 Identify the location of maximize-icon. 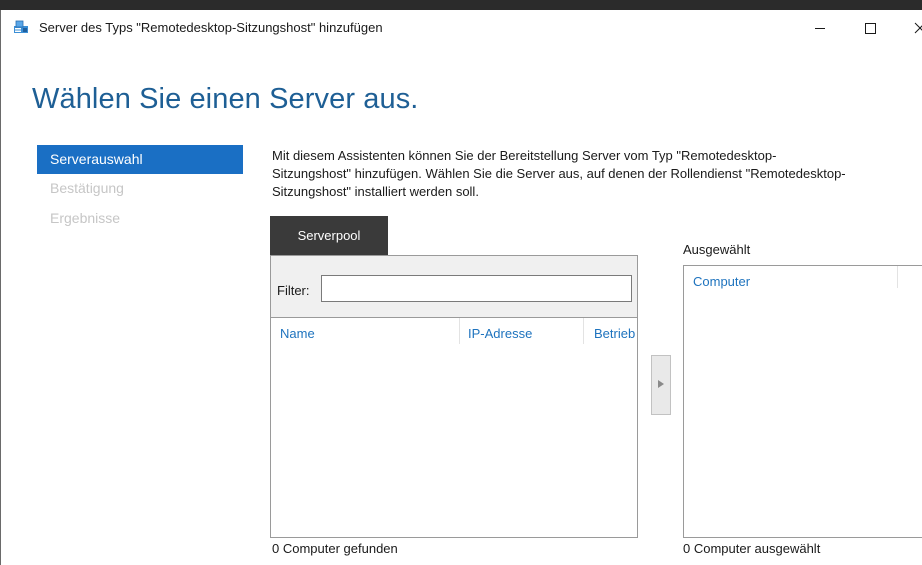
(870, 28).